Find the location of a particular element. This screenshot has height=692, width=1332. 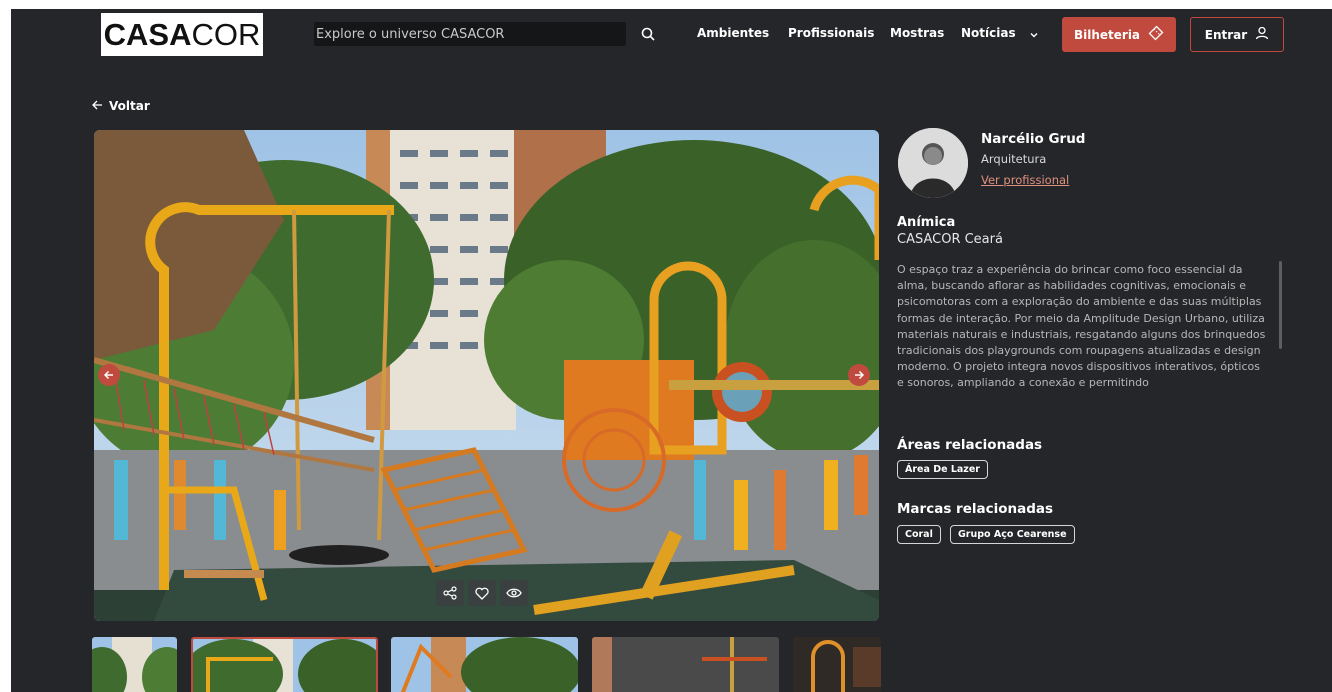

favorite-button is located at coordinates (482, 593).